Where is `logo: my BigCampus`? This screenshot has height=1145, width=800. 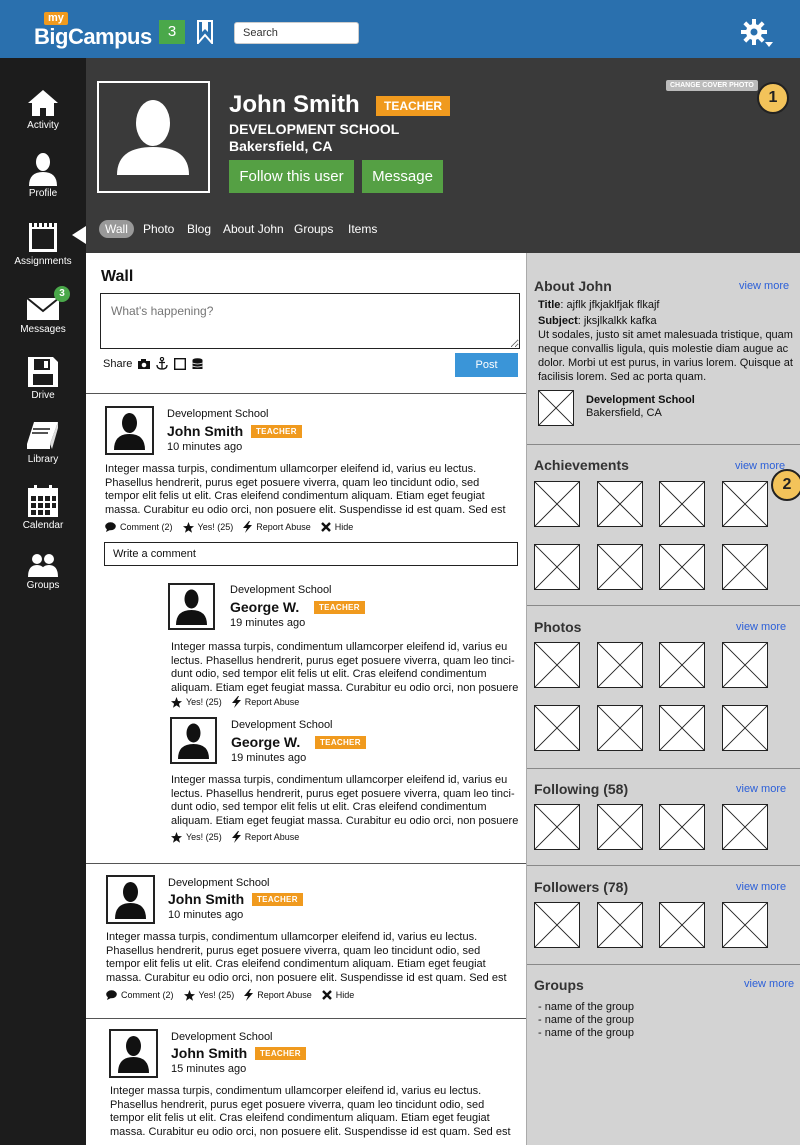
logo: my BigCampus is located at coordinates (93, 30).